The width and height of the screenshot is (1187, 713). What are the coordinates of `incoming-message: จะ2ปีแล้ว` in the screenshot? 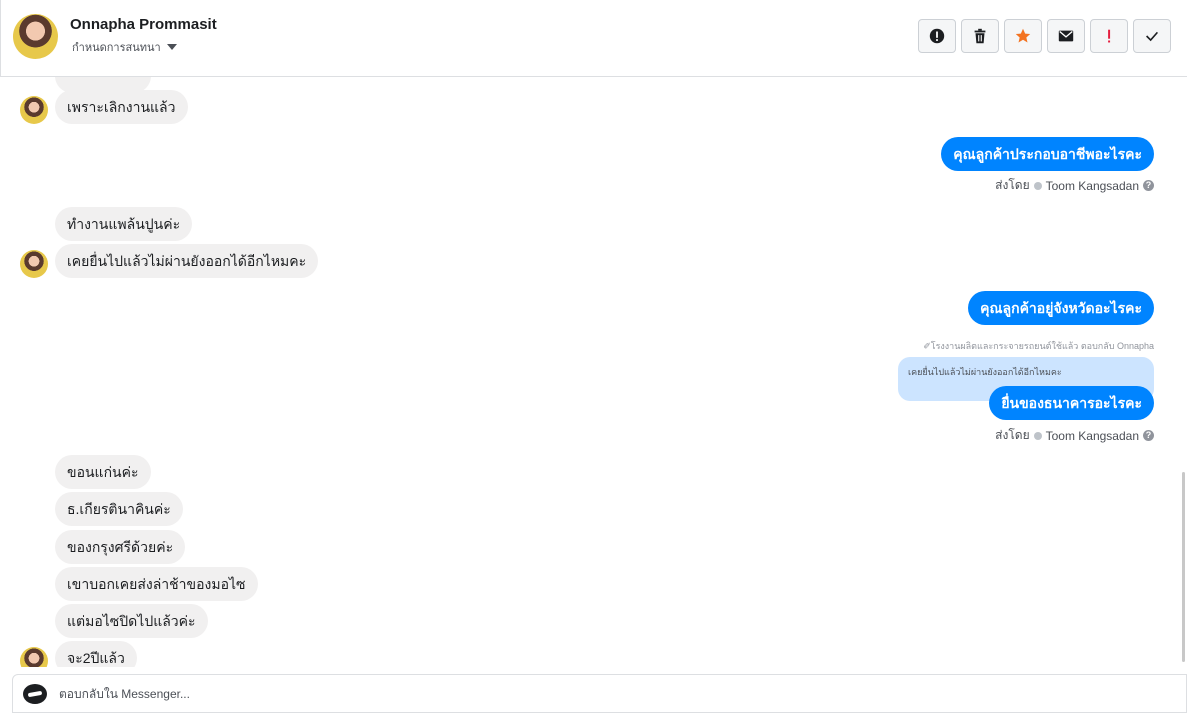 It's located at (96, 654).